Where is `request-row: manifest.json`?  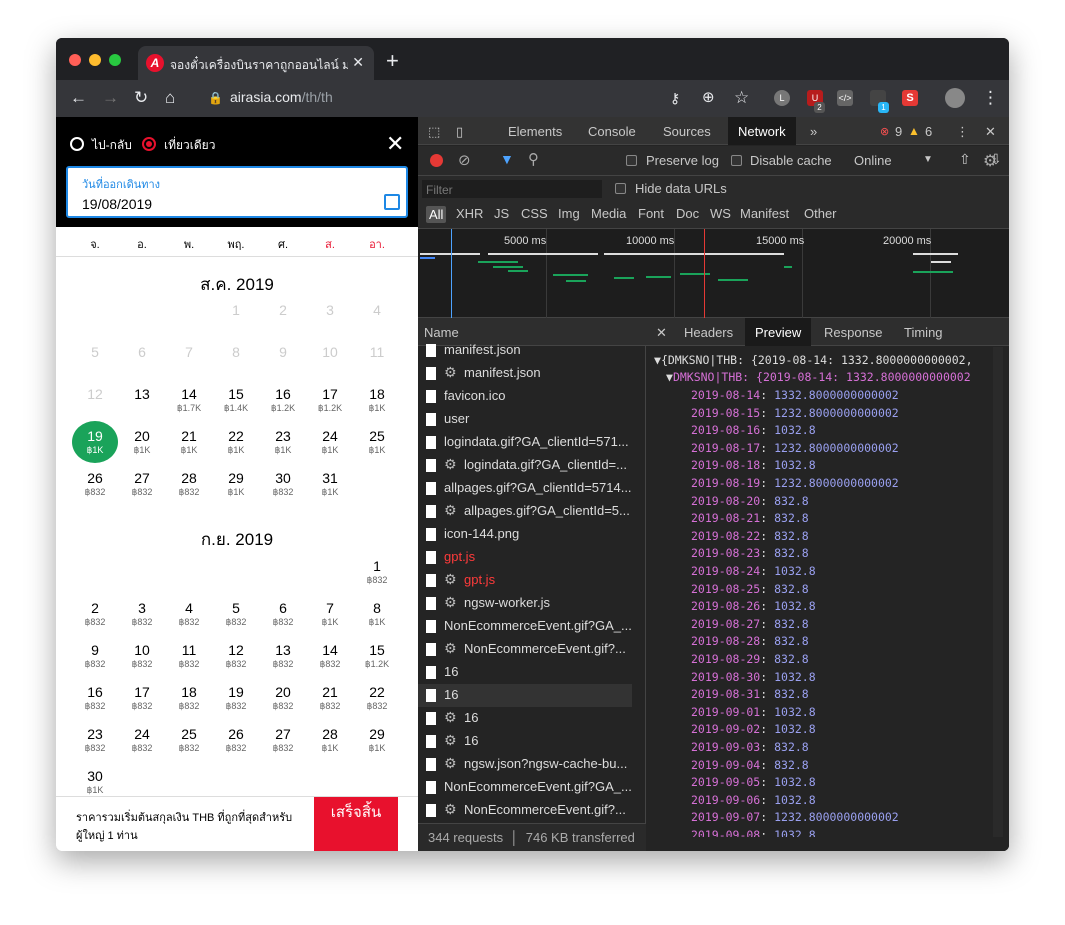
request-row: manifest.json is located at coordinates (525, 350).